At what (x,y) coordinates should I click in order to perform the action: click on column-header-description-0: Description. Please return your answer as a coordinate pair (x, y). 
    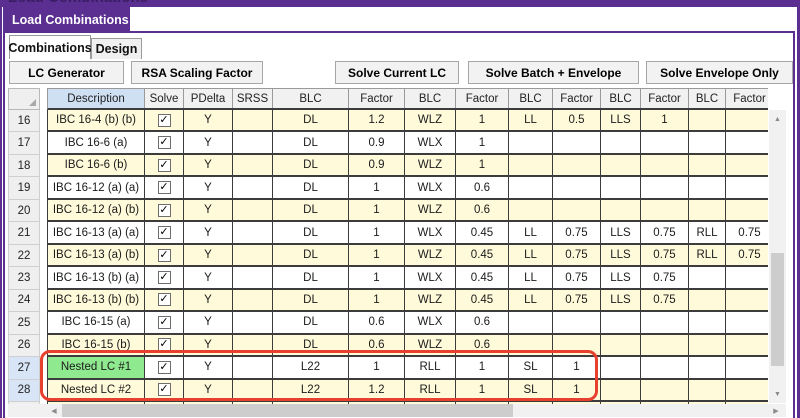
    Looking at the image, I should click on (96, 98).